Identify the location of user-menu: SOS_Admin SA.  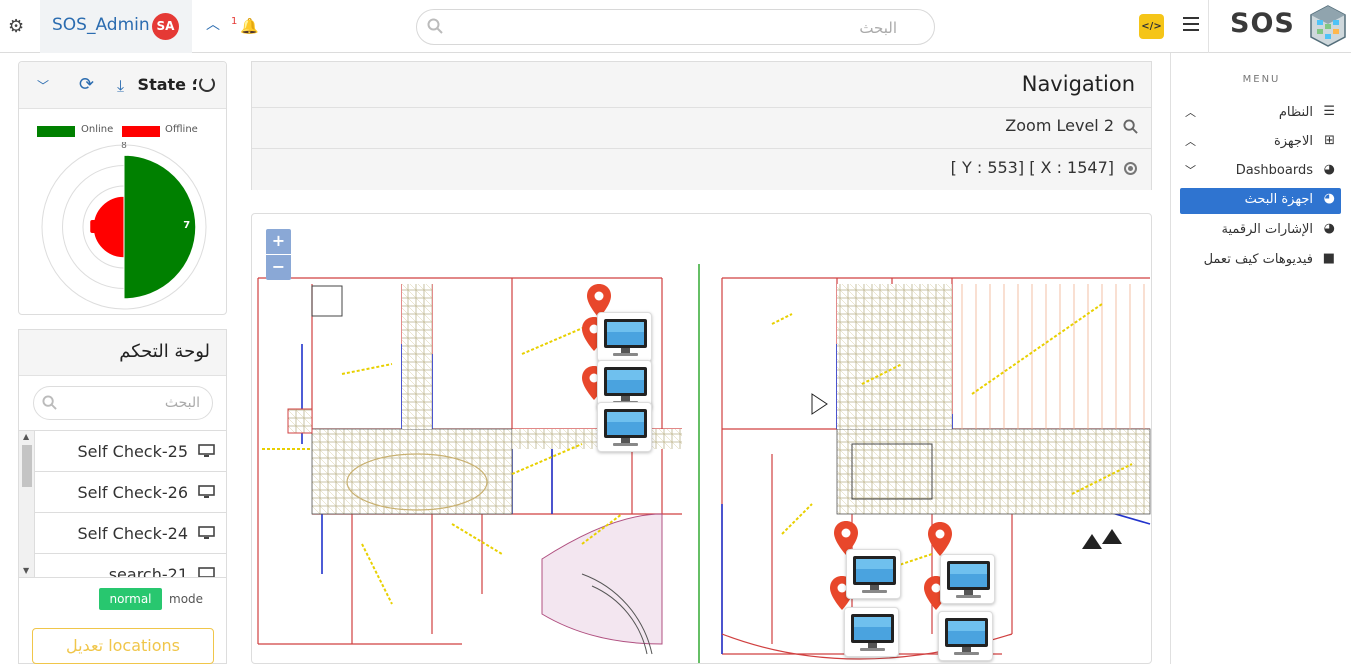
(116, 26).